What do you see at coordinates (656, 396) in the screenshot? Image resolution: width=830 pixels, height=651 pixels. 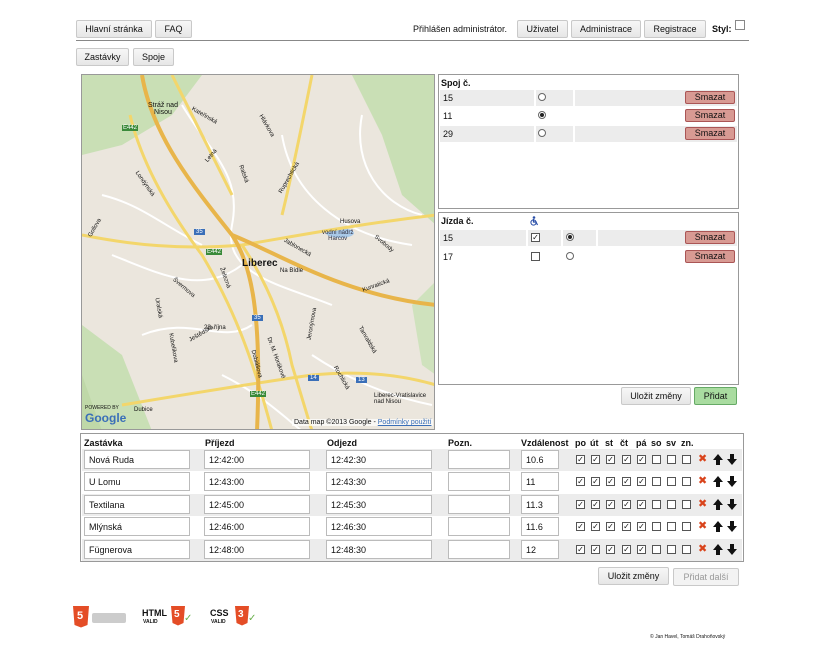 I see `save-changes-button: Uložit změny` at bounding box center [656, 396].